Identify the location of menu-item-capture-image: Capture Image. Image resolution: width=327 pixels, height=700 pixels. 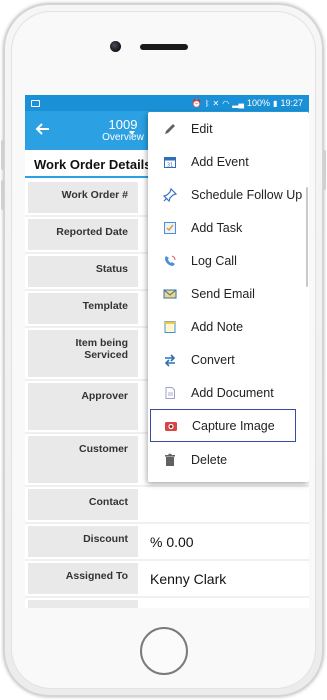
(223, 425).